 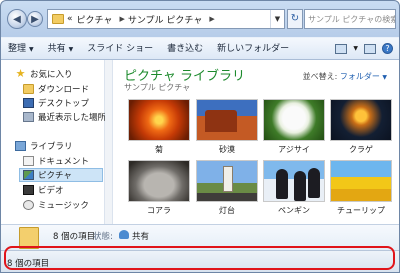 I want to click on status-bar-highlight, so click(x=199, y=258).